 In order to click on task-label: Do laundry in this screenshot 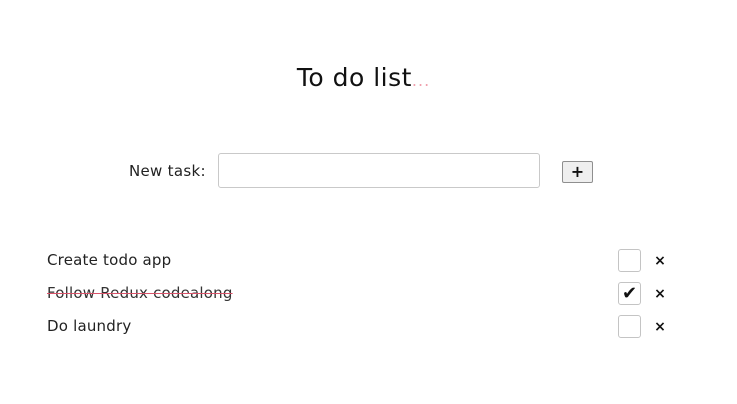, I will do `click(89, 326)`.